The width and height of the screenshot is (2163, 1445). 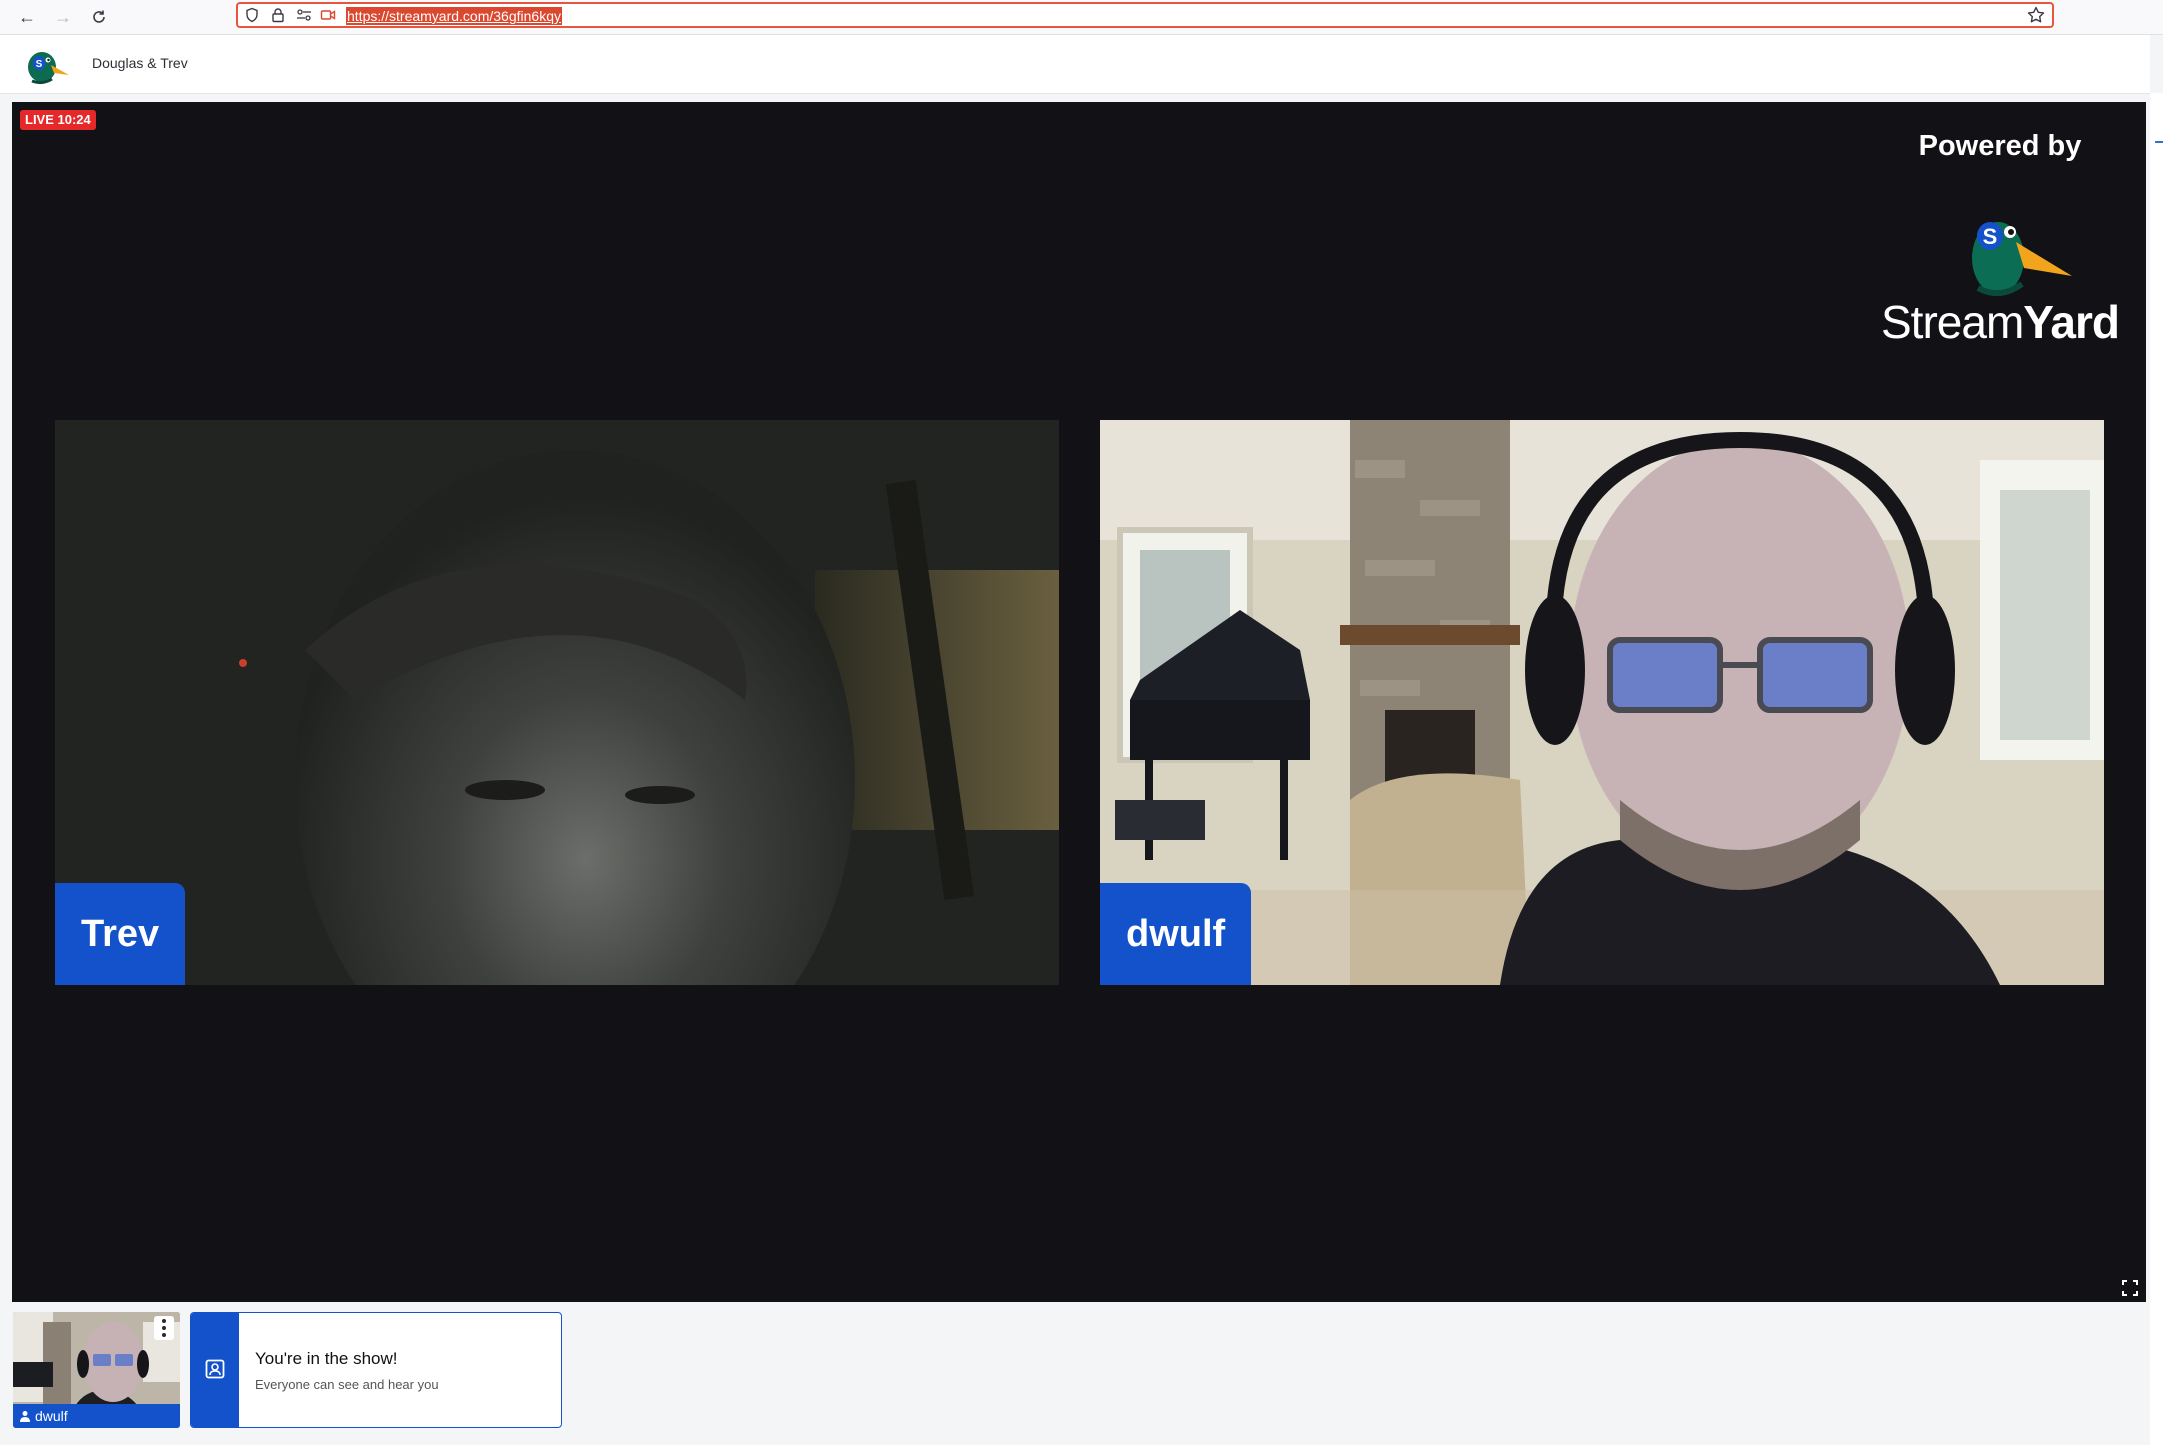 I want to click on url-text: https://streamyard.com/36gfin6kqy, so click(x=454, y=16).